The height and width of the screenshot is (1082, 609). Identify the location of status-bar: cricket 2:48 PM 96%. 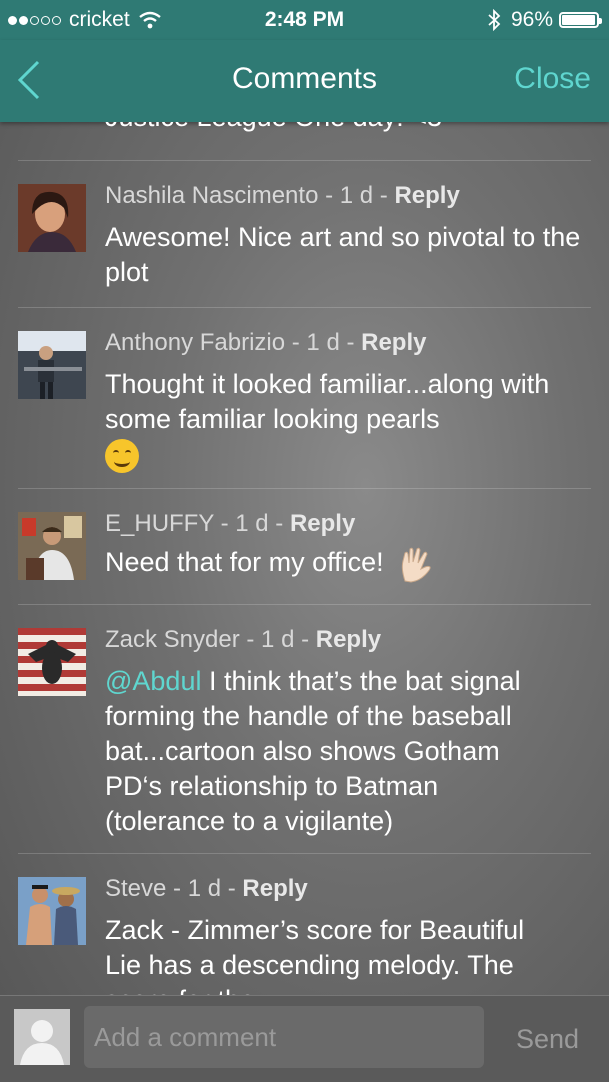
(304, 20).